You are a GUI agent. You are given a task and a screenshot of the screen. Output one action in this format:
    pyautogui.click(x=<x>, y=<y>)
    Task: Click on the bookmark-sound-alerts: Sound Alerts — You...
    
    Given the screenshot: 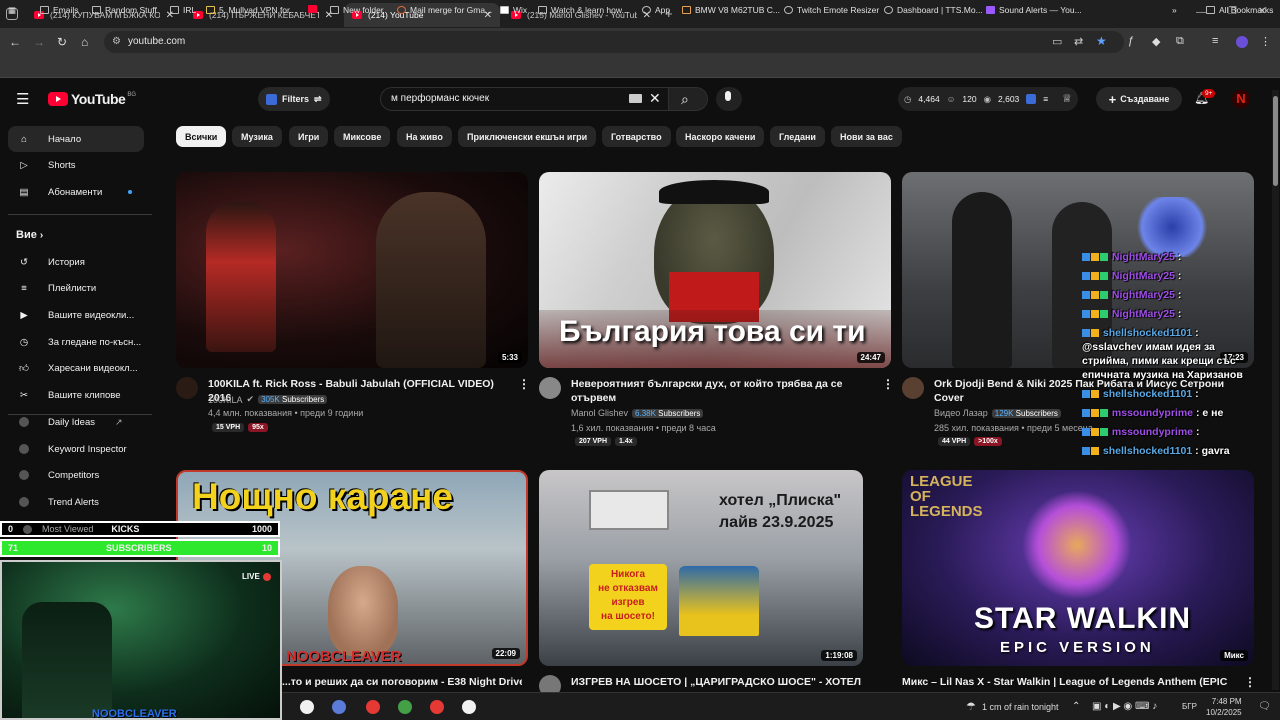 What is the action you would take?
    pyautogui.click(x=1034, y=10)
    